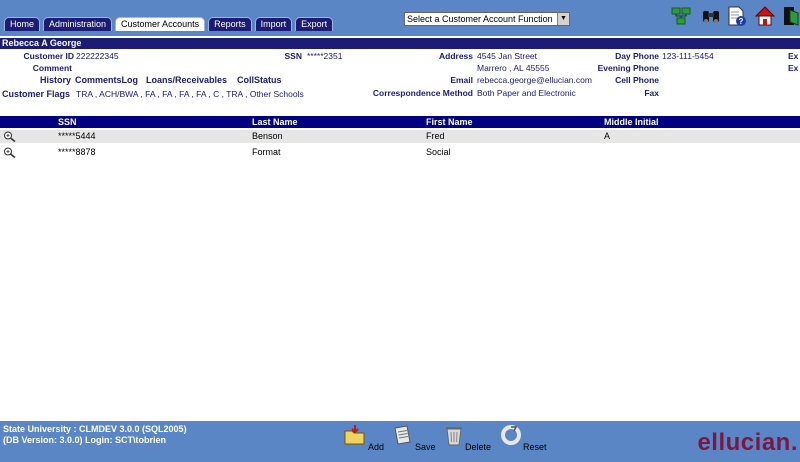 This screenshot has width=800, height=462. What do you see at coordinates (765, 16) in the screenshot?
I see `home-icon` at bounding box center [765, 16].